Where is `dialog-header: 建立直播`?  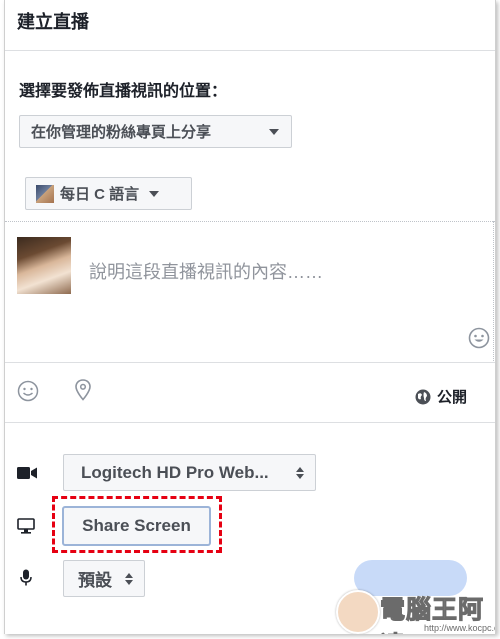 dialog-header: 建立直播 is located at coordinates (250, 25).